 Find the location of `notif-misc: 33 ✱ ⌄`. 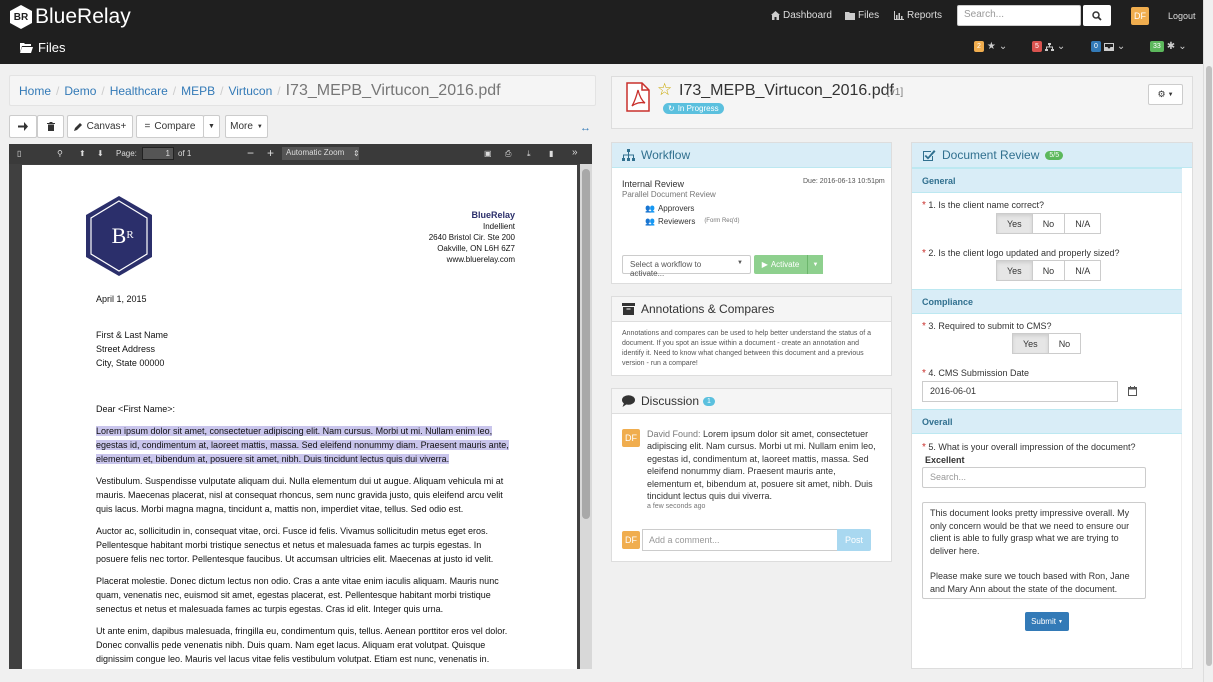

notif-misc: 33 ✱ ⌄ is located at coordinates (1168, 46).